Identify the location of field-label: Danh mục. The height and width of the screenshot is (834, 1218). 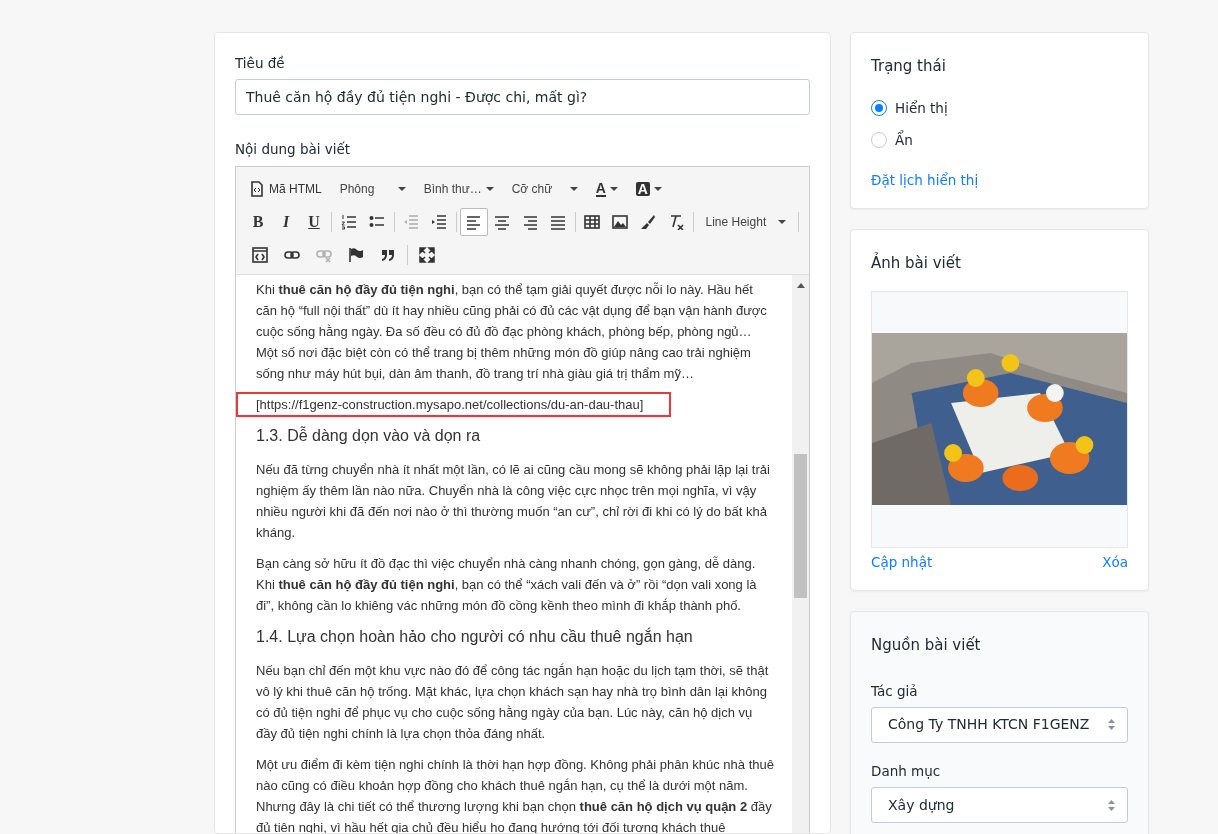
(906, 771).